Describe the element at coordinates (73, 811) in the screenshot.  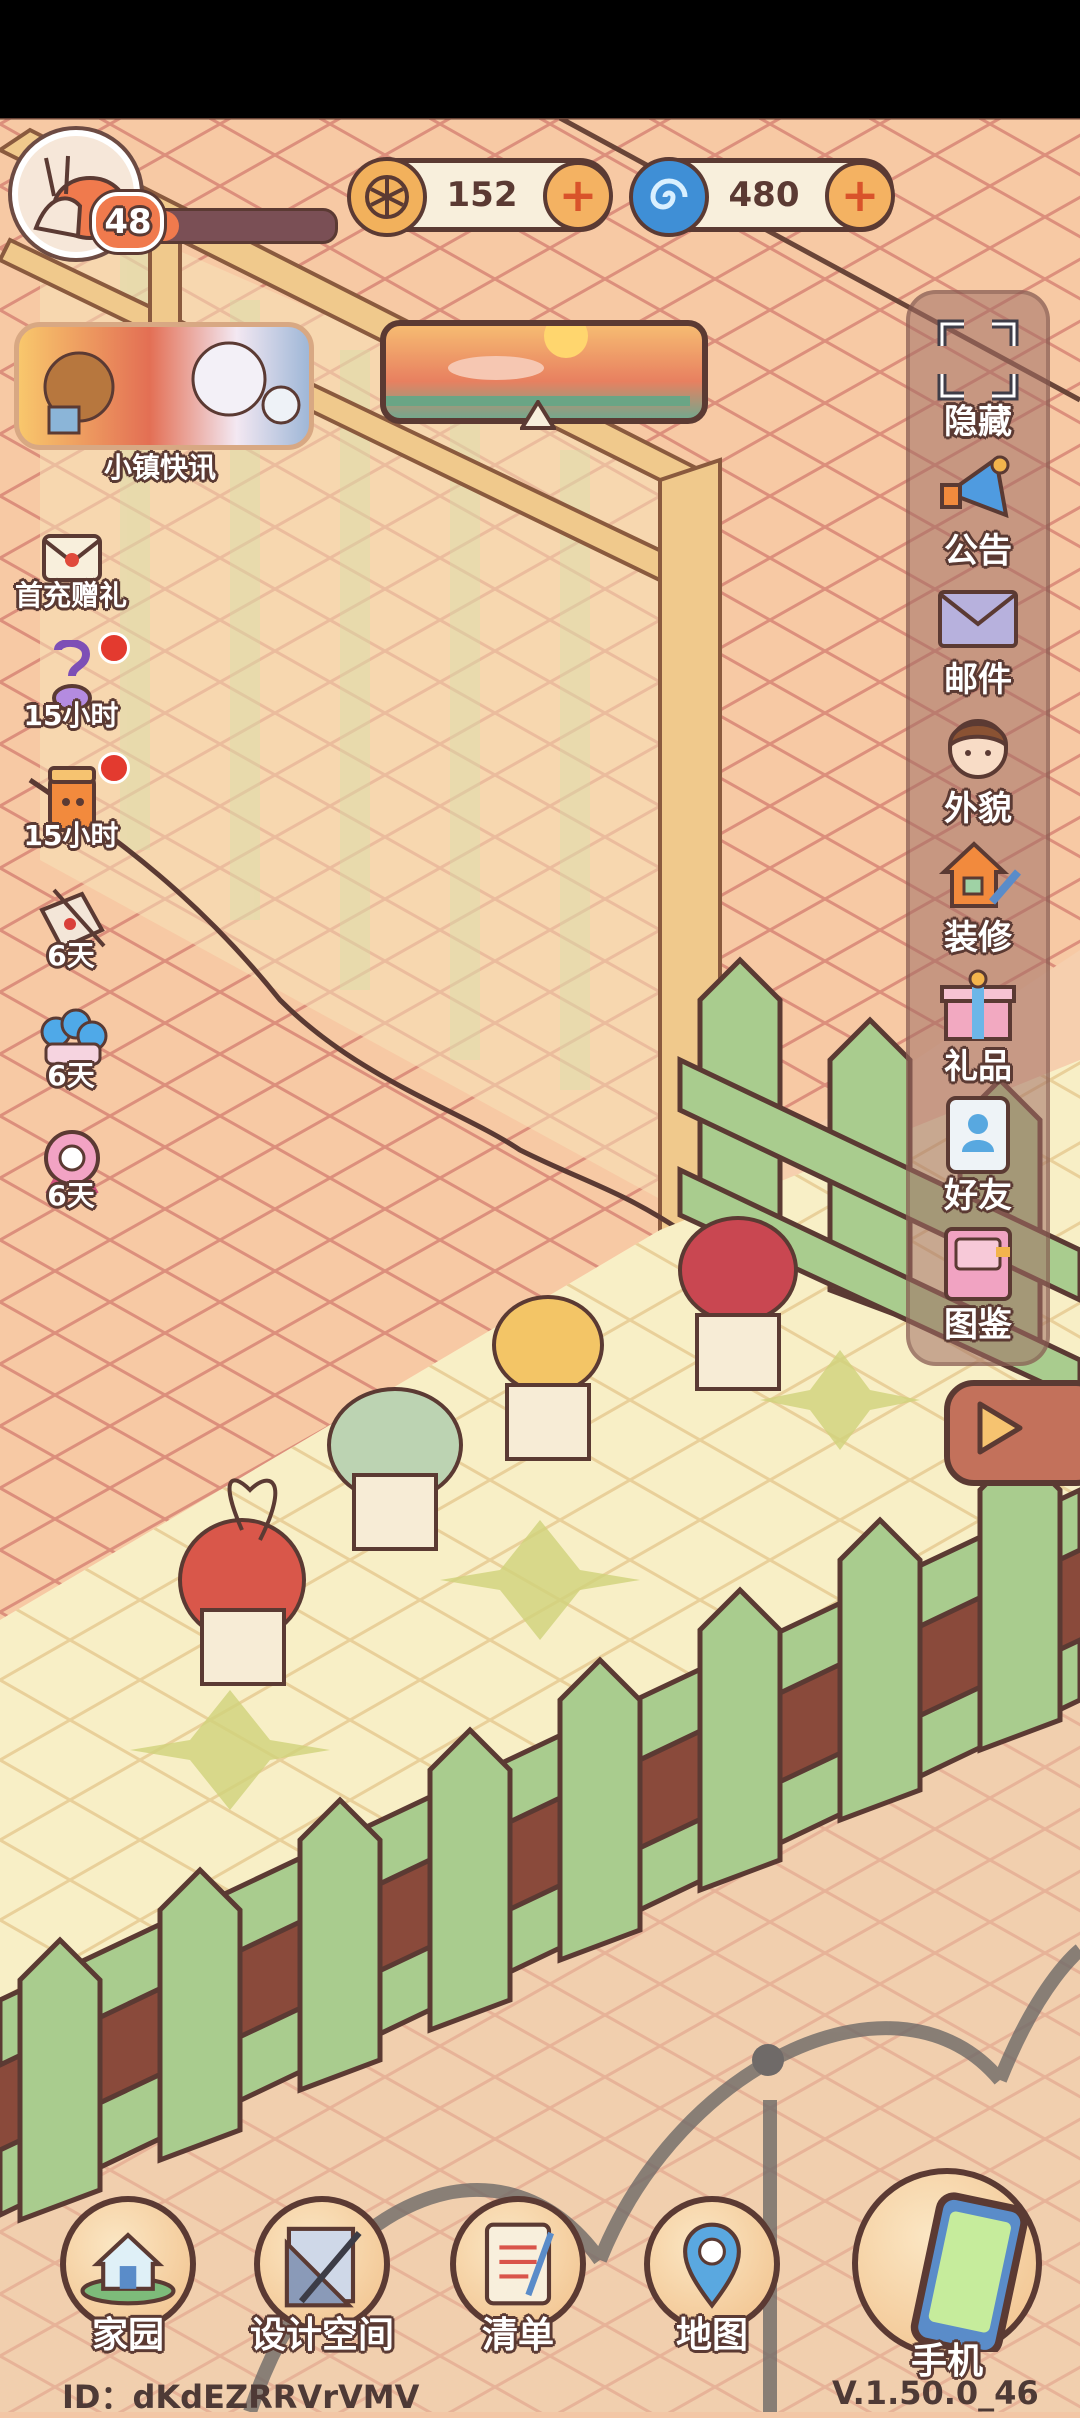
I see `event-button-2: 15小时` at that location.